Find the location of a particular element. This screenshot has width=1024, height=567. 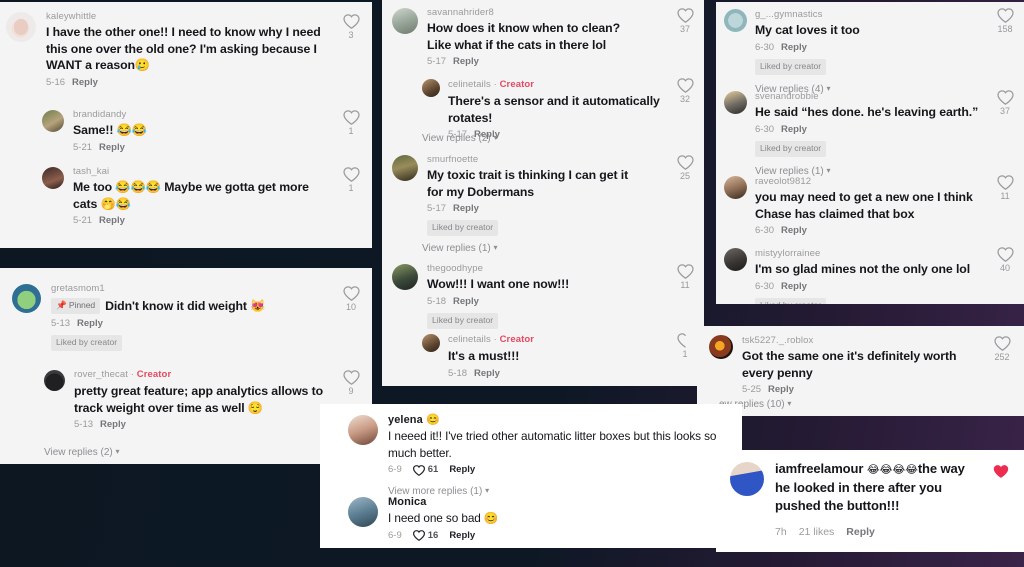

like-button: 252 is located at coordinates (1002, 349).